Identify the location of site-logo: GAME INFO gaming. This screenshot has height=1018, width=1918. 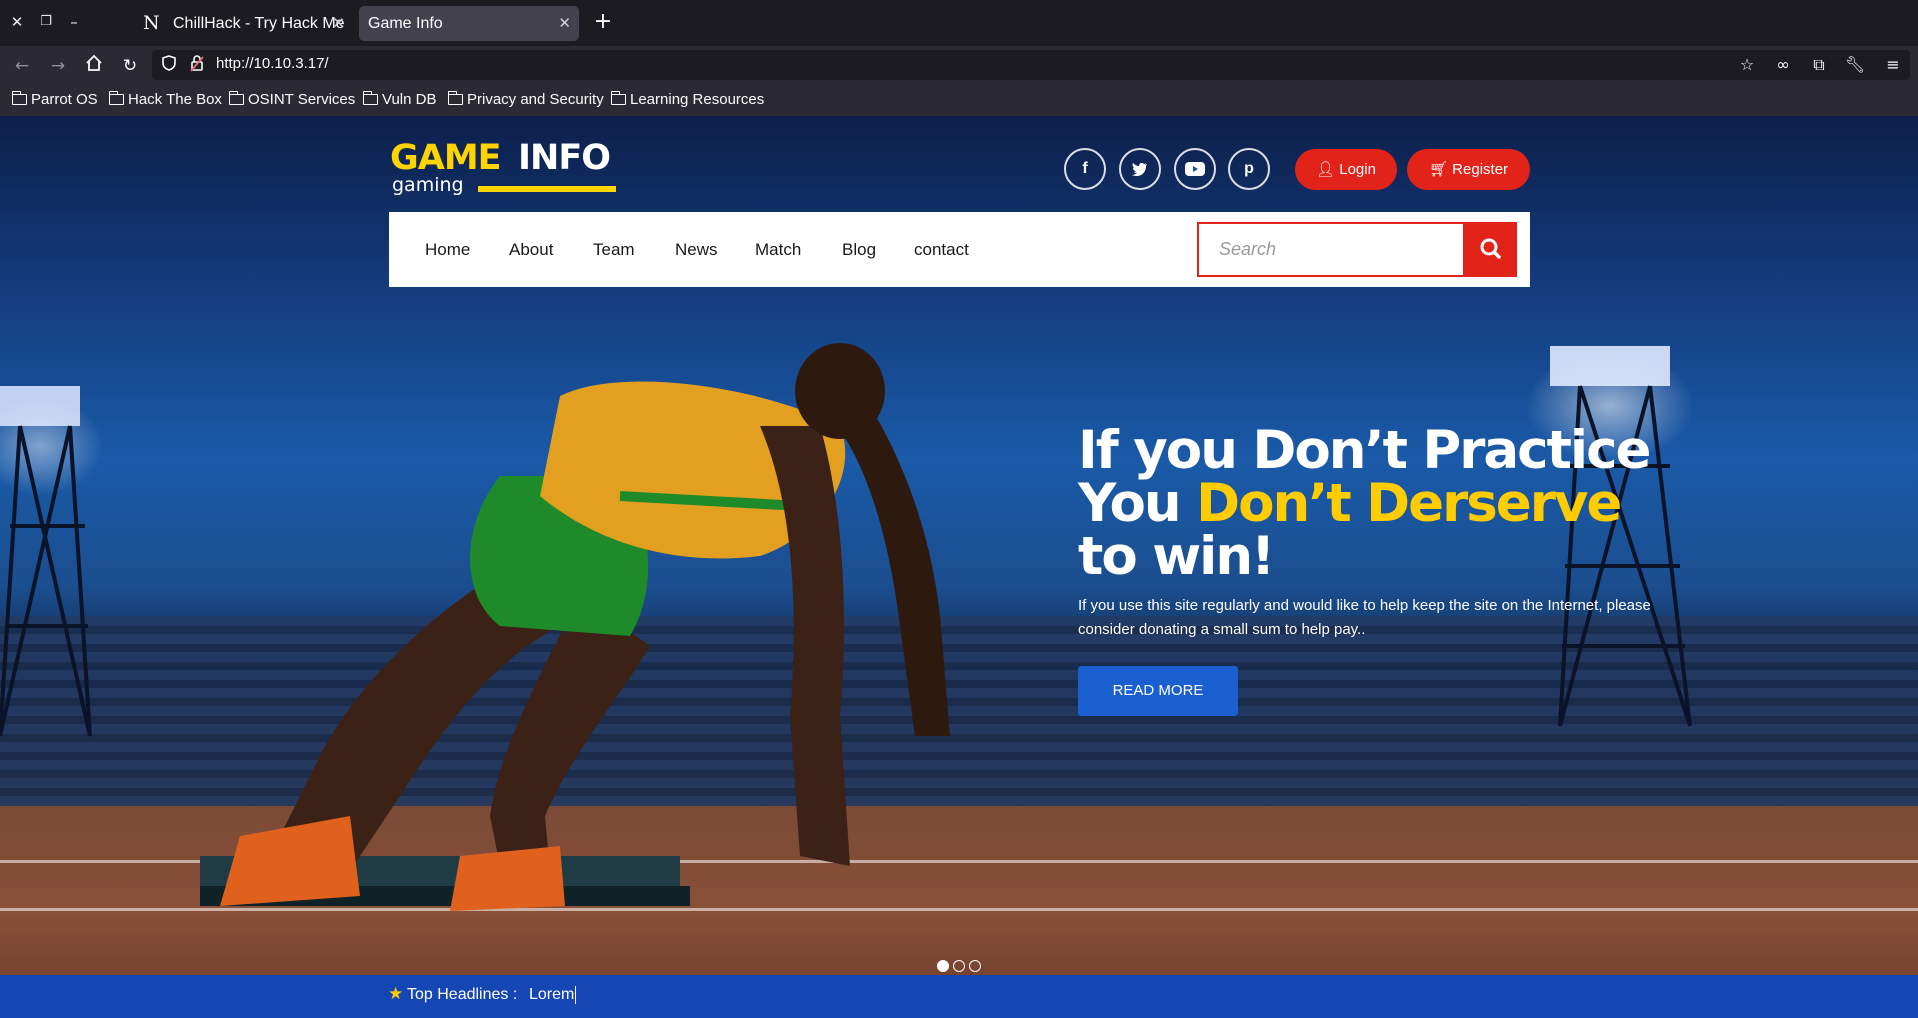
(504, 168).